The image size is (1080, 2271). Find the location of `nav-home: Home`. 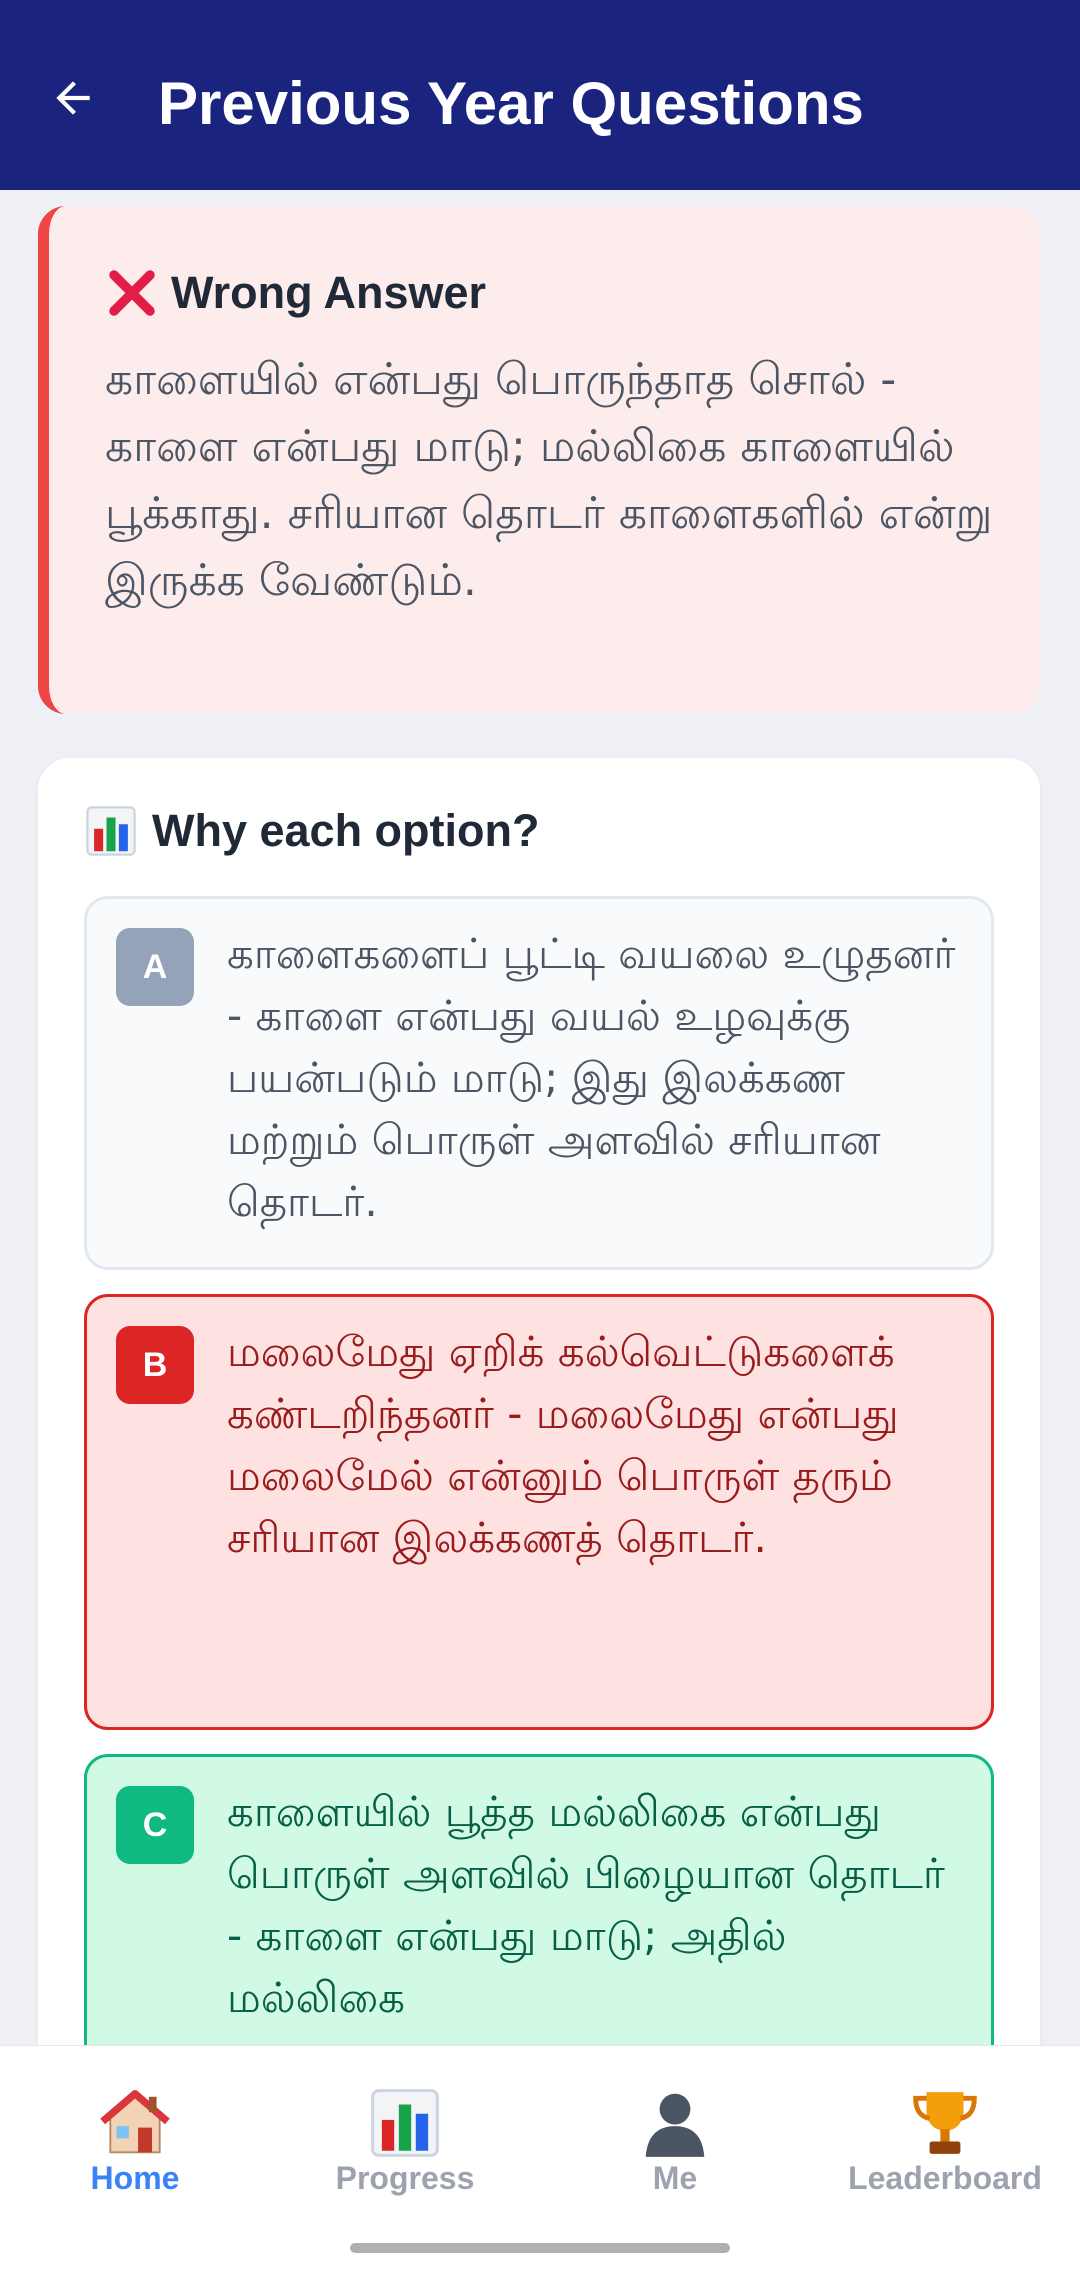

nav-home: Home is located at coordinates (135, 2133).